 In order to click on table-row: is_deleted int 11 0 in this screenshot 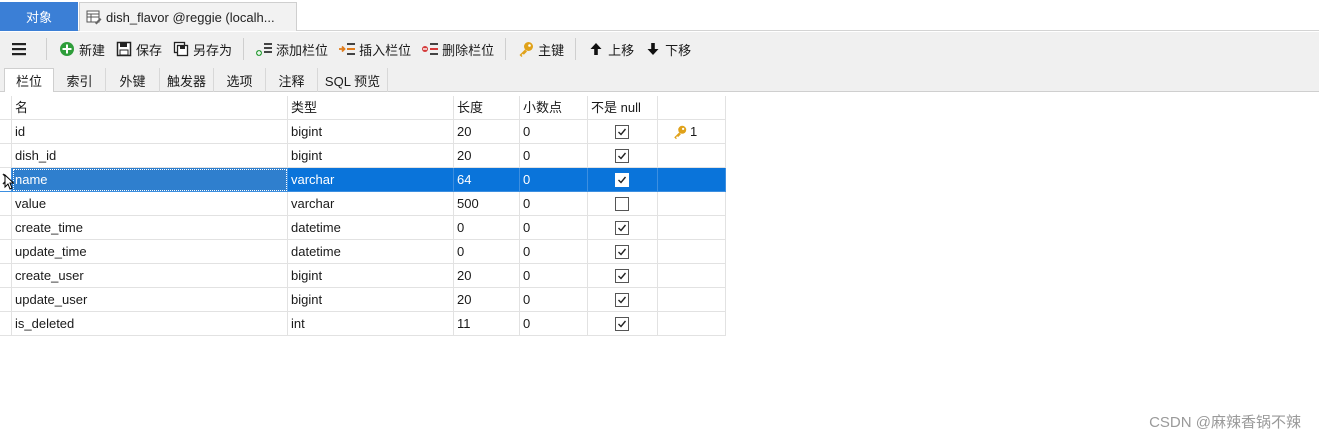, I will do `click(363, 324)`.